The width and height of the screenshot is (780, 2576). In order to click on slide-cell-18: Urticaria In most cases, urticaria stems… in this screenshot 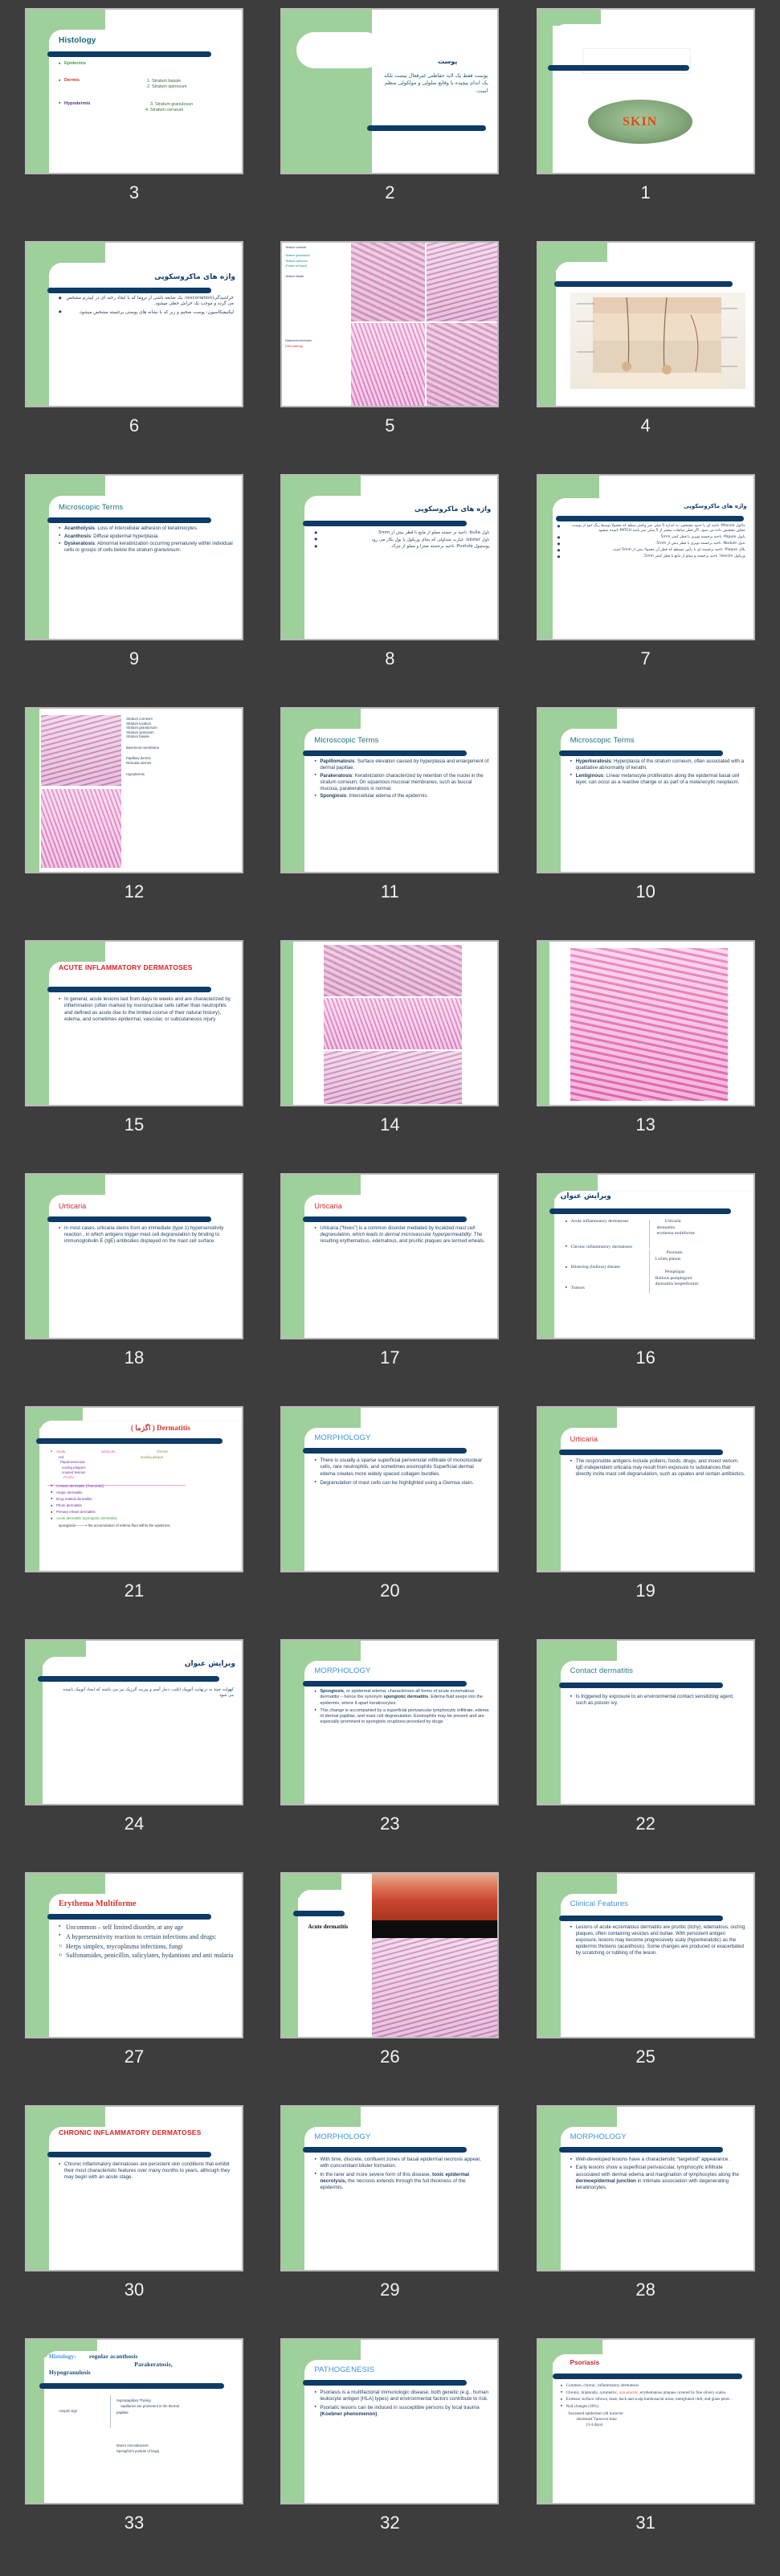, I will do `click(134, 1289)`.